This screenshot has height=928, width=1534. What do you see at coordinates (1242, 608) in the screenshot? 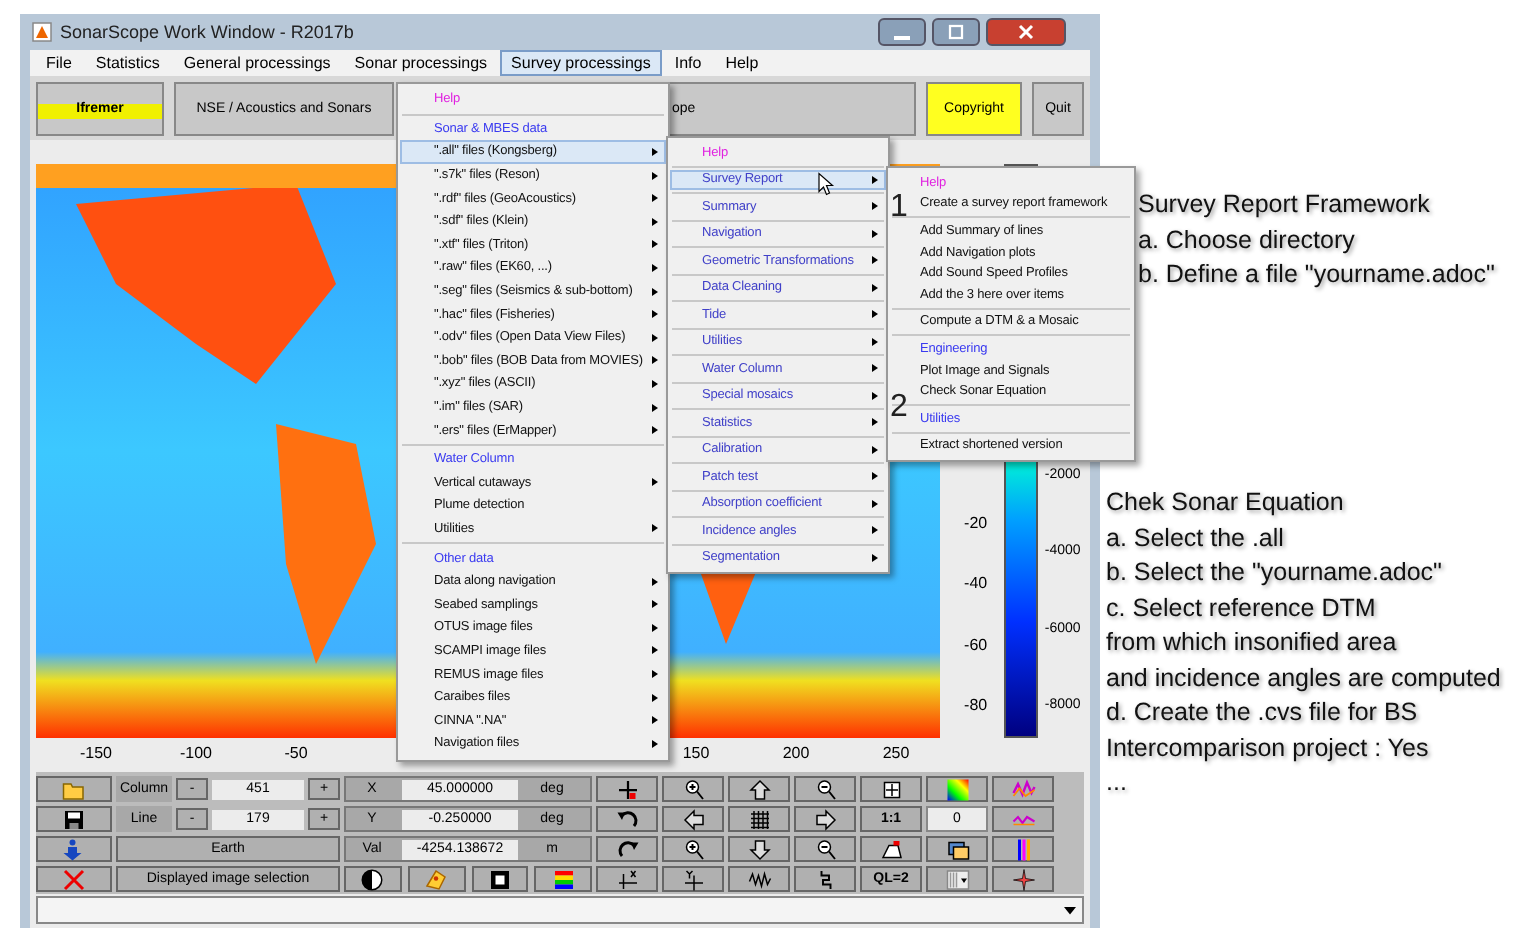
I see `annotation-text: c. Select reference DTM` at bounding box center [1242, 608].